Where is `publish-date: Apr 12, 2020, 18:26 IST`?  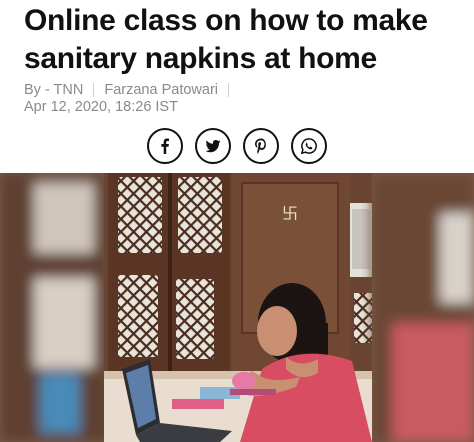
publish-date: Apr 12, 2020, 18:26 IST is located at coordinates (101, 107).